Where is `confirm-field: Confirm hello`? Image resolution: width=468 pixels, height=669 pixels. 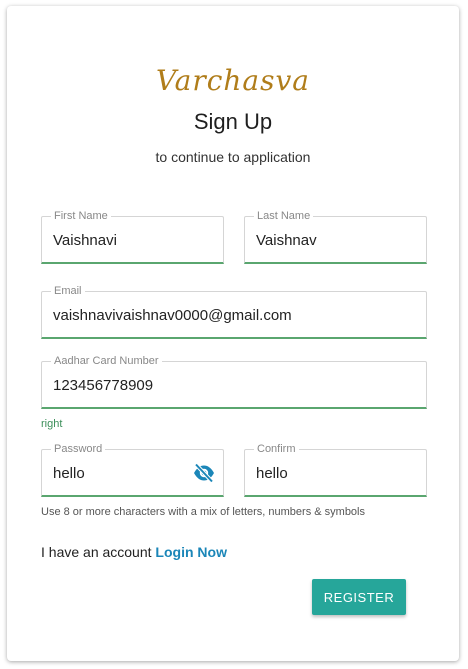
confirm-field: Confirm hello is located at coordinates (335, 469).